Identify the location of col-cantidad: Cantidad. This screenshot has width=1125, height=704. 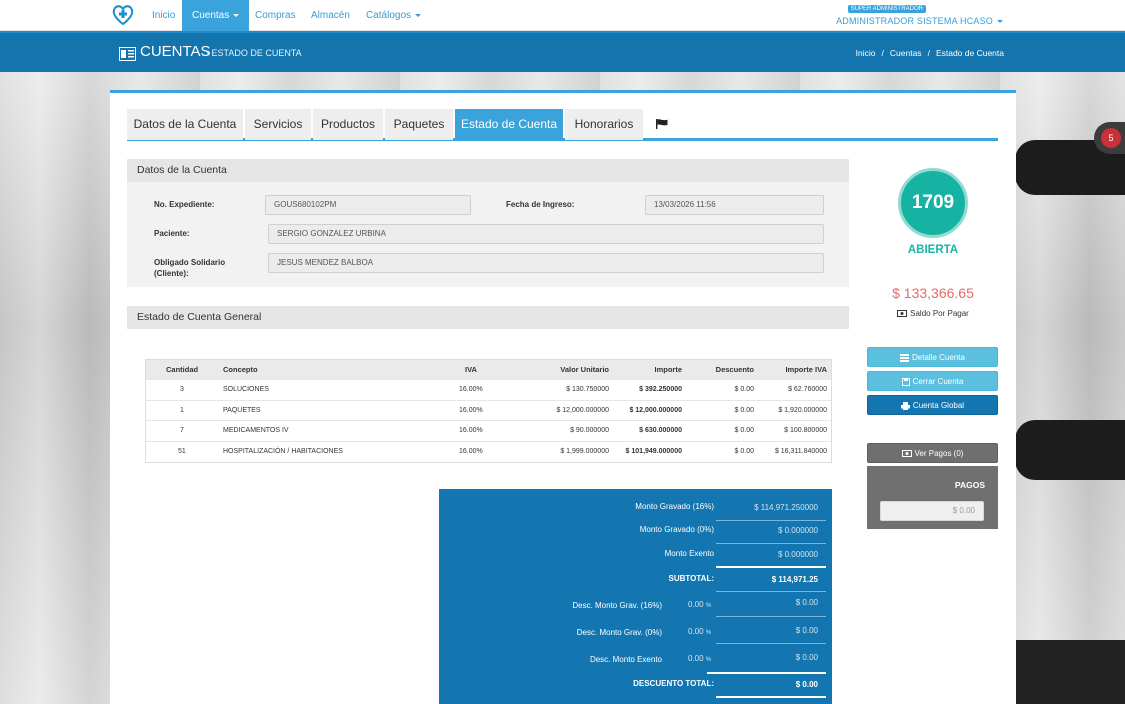
(182, 369).